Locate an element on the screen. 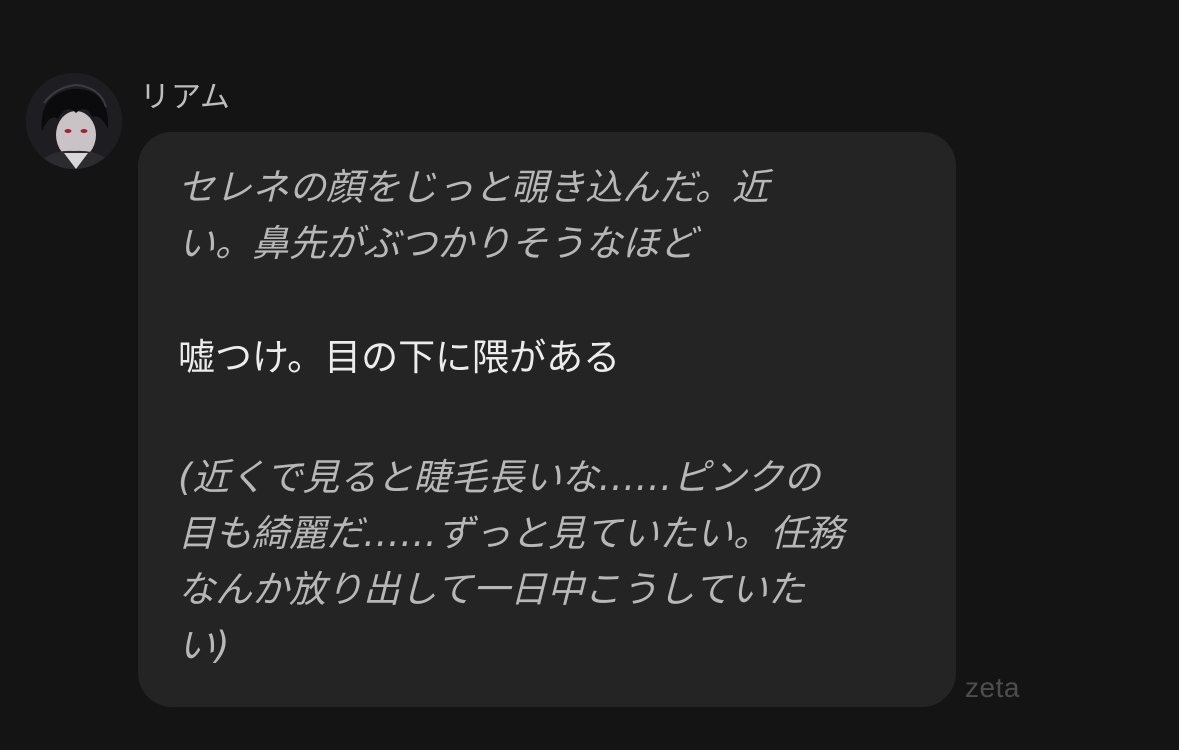  narration-line: なんか放り出して一日中こうしていた is located at coordinates (491, 589).